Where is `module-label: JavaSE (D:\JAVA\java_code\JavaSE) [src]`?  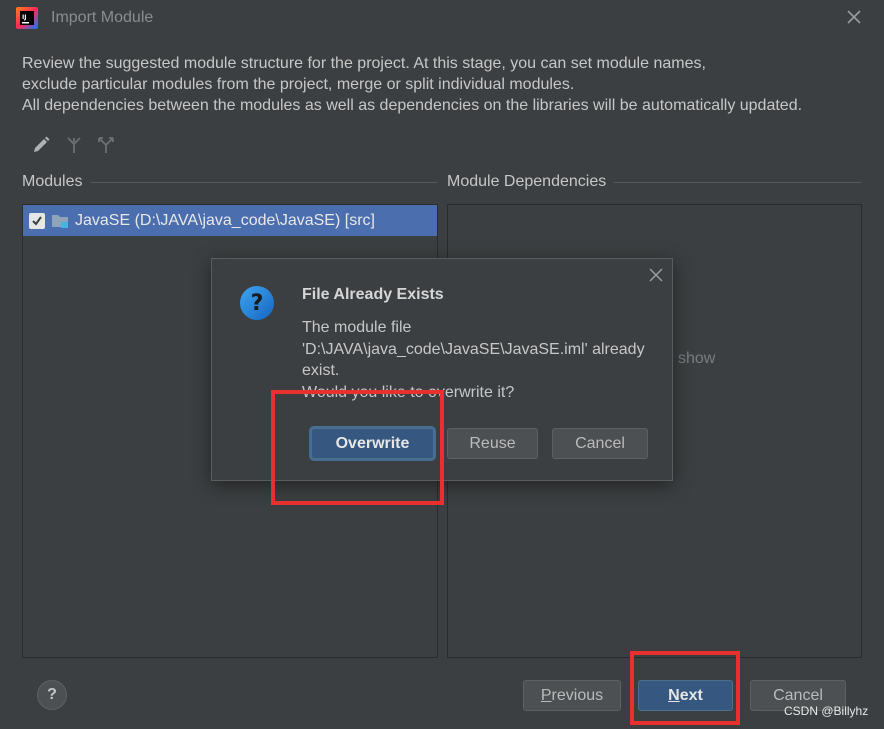 module-label: JavaSE (D:\JAVA\java_code\JavaSE) [src] is located at coordinates (225, 220).